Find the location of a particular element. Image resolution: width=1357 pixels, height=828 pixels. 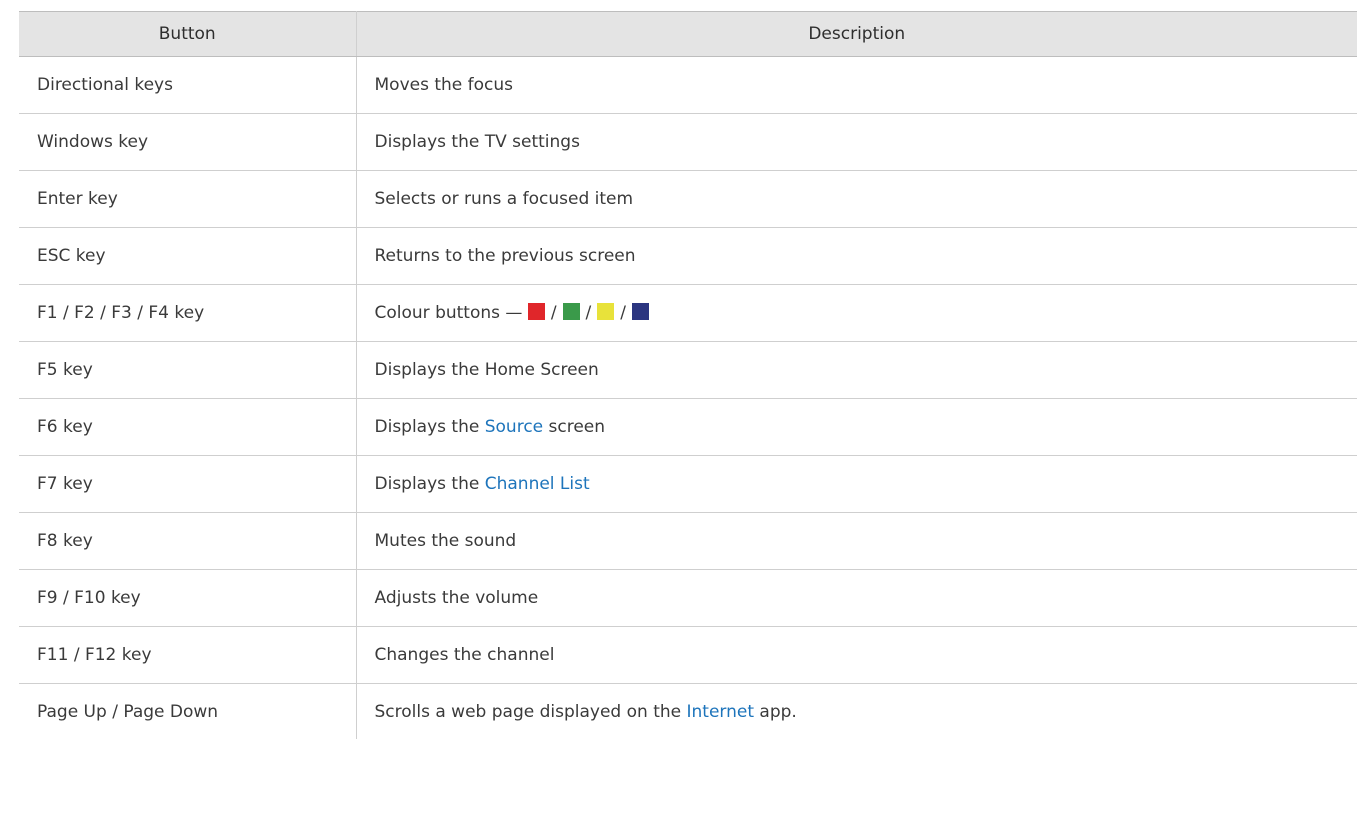

description-link: Channel List is located at coordinates (537, 484).